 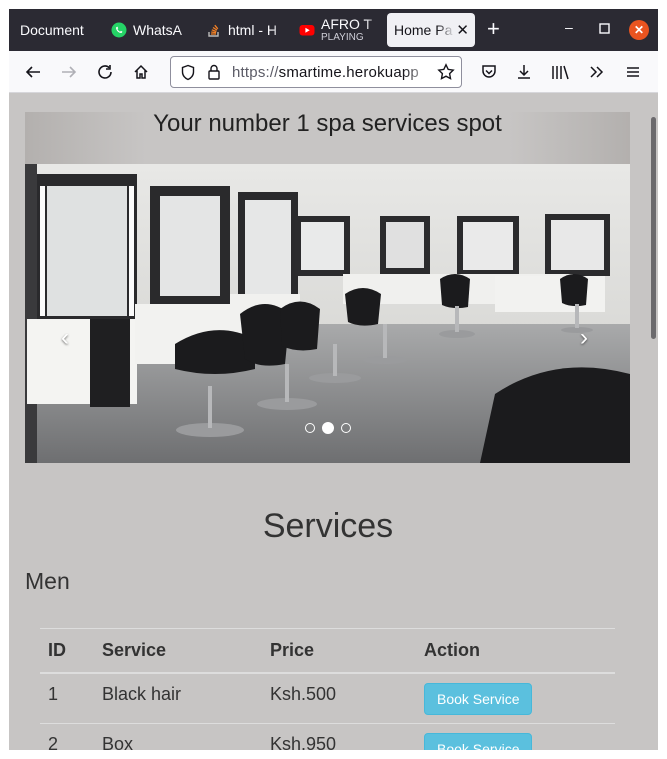 I want to click on overflow-chevrons-icon, so click(x=596, y=72).